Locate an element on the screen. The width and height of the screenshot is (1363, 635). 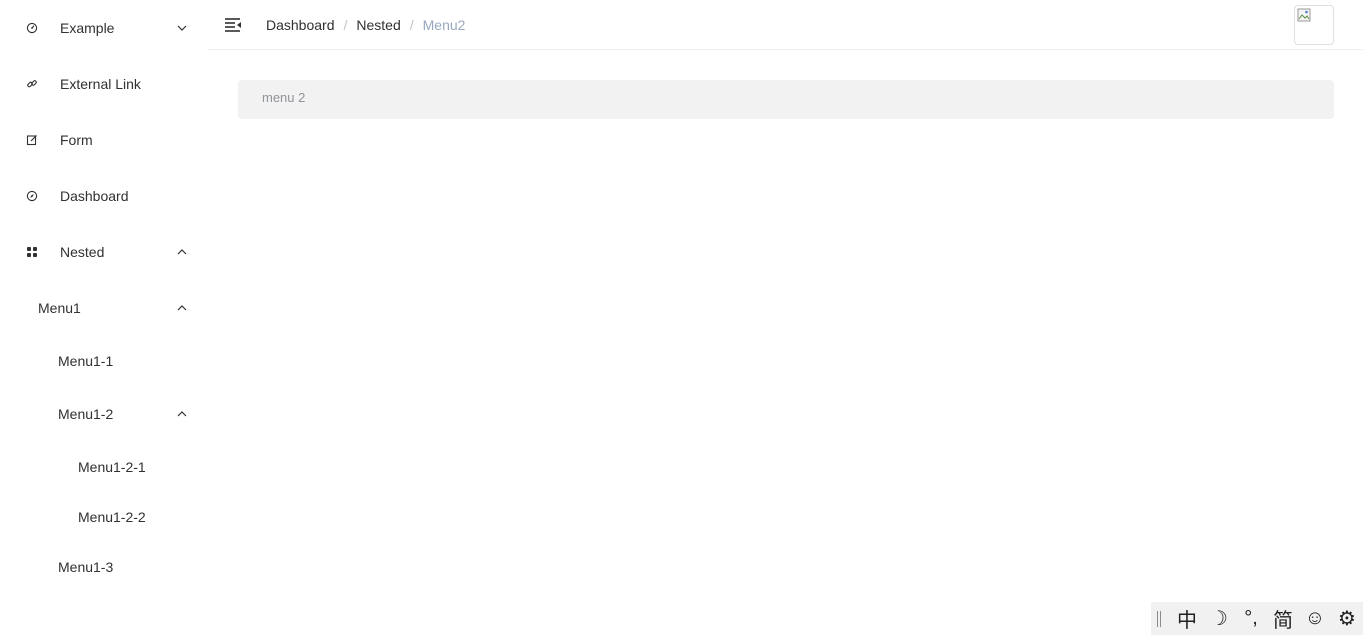
sidebar-item-menu1-2: Menu1-2 is located at coordinates (104, 414).